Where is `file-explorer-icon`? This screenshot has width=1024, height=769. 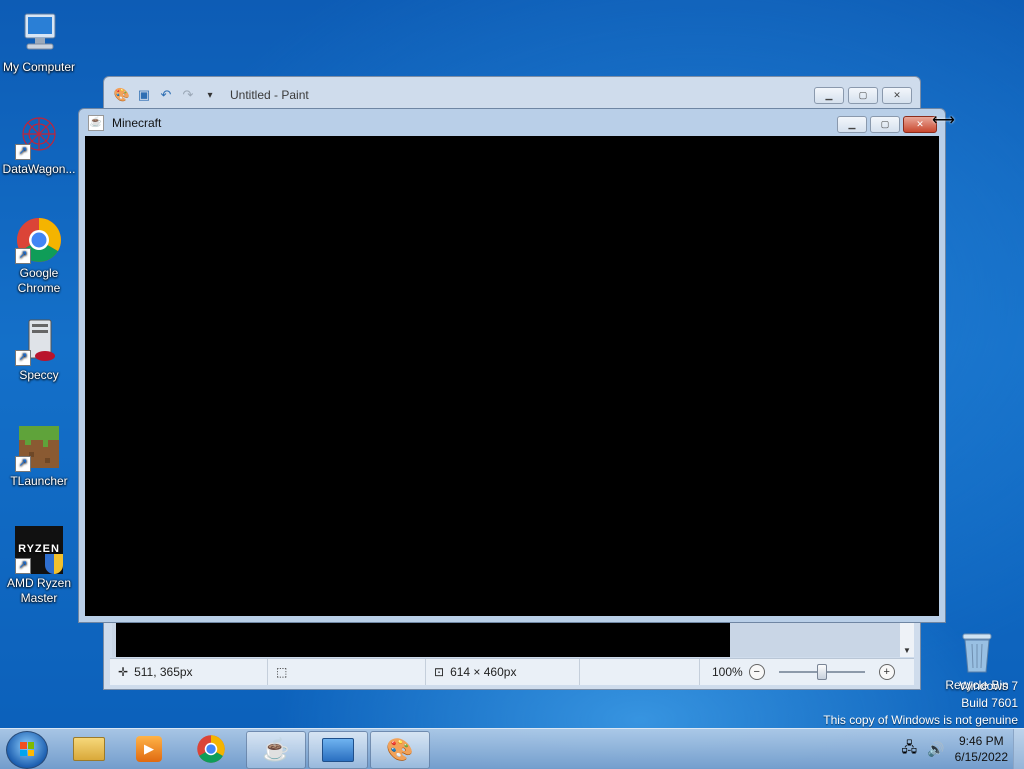 file-explorer-icon is located at coordinates (89, 749).